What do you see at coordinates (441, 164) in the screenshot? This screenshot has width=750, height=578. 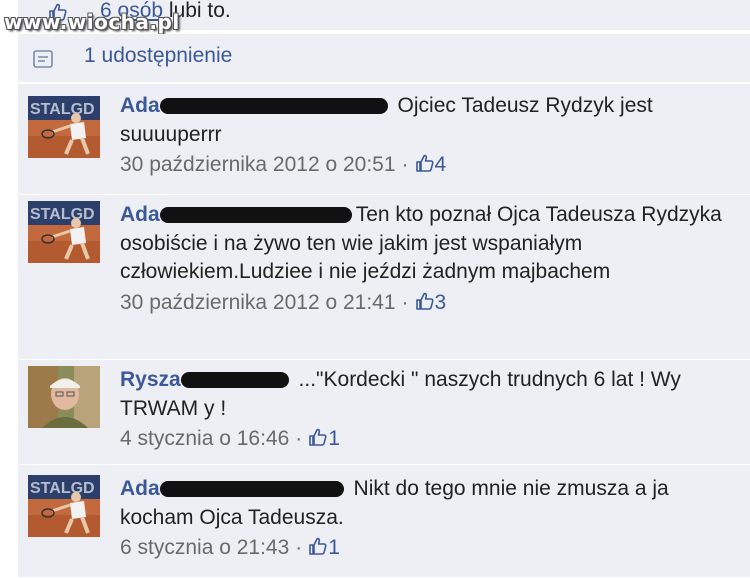 I see `comment-like-count: 4` at bounding box center [441, 164].